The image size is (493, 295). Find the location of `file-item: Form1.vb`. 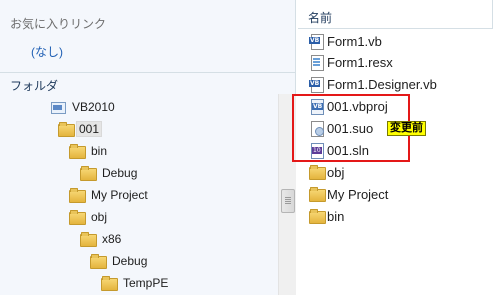

file-item: Form1.vb is located at coordinates (345, 41).